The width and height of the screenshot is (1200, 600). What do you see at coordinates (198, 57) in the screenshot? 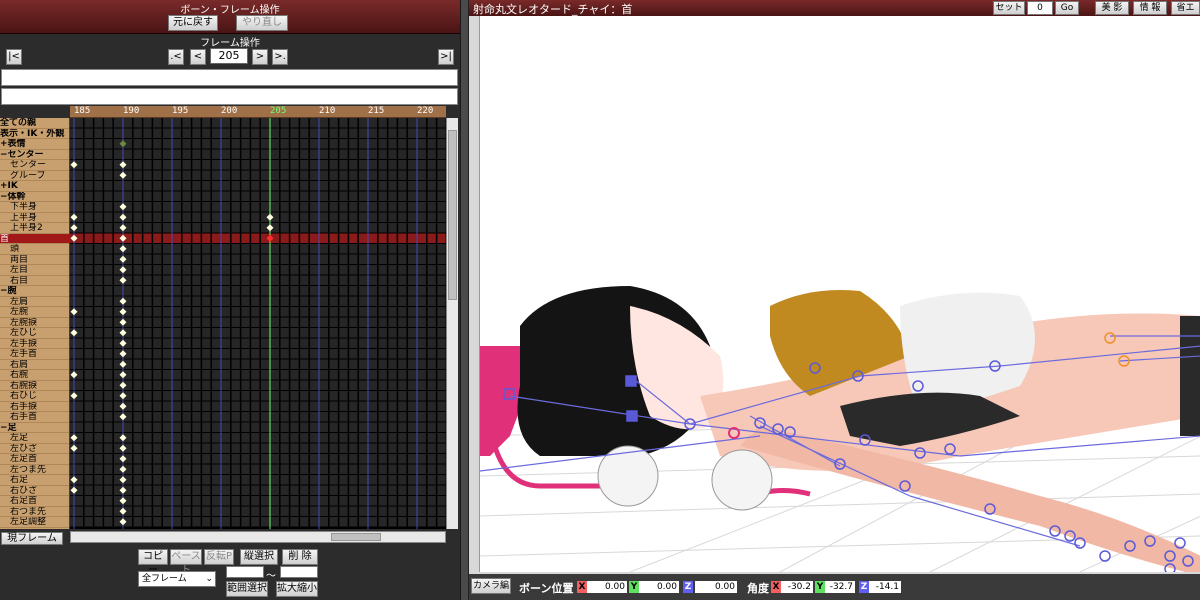
I see `prev-frame-button: <` at bounding box center [198, 57].